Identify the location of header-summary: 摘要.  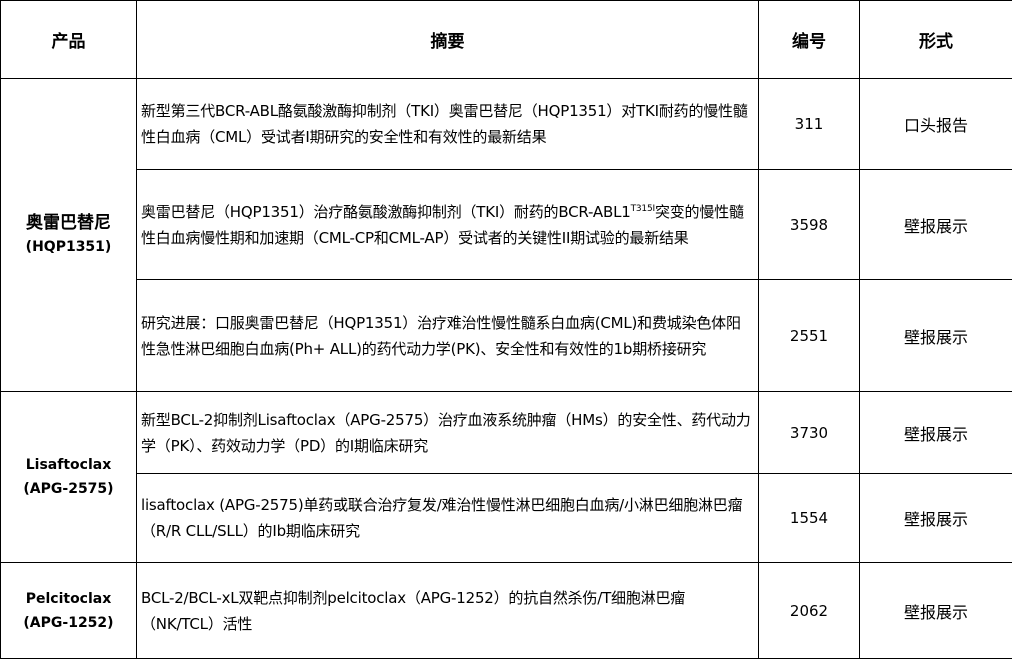
(447, 39).